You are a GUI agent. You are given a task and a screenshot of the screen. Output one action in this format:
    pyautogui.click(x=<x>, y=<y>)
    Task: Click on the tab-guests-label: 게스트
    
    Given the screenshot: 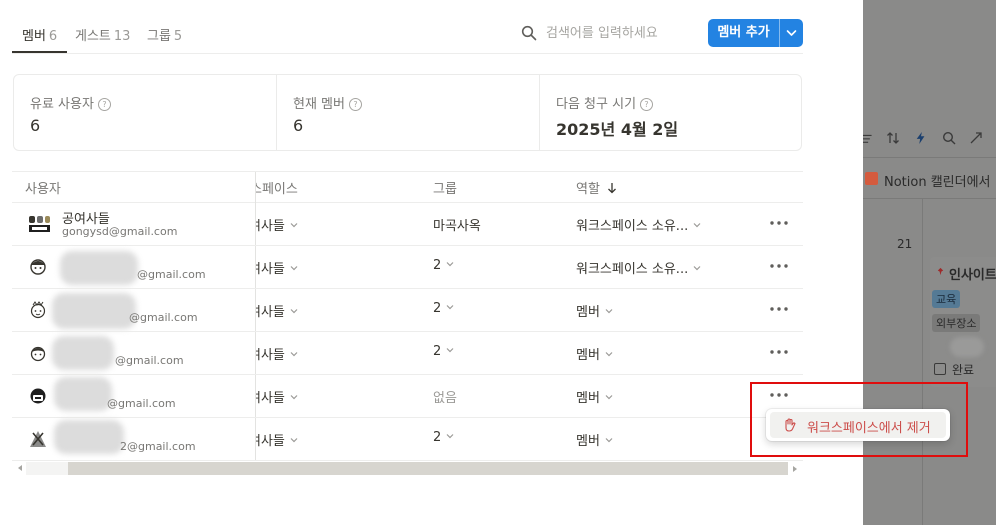 What is the action you would take?
    pyautogui.click(x=93, y=36)
    